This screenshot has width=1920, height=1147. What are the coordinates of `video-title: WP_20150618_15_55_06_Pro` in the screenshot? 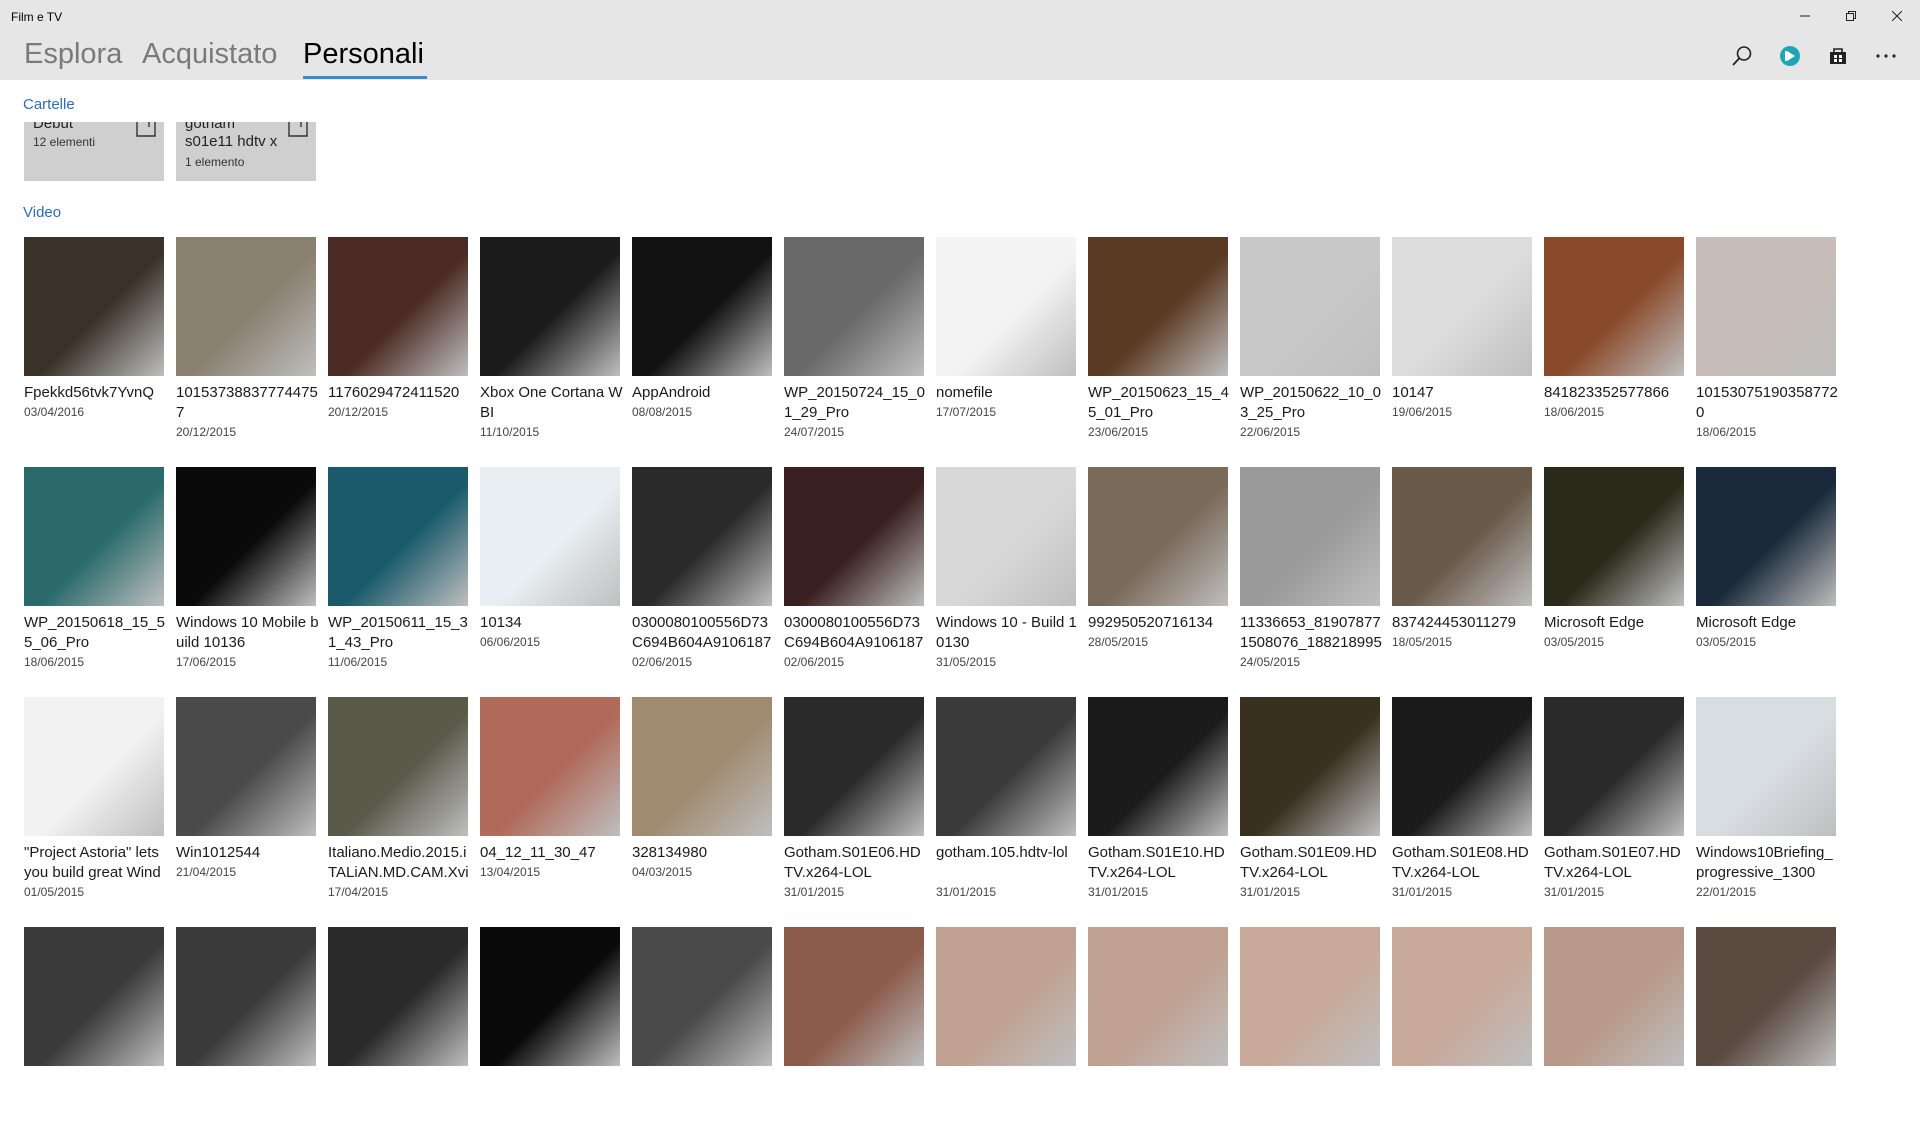 It's located at (94, 632).